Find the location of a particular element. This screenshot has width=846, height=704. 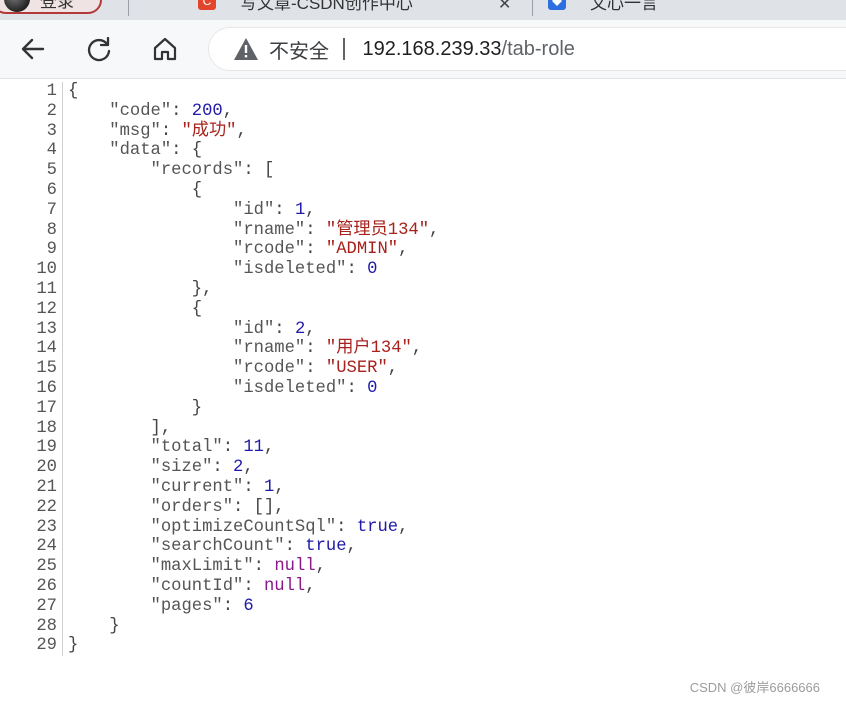

tab-wenxin: 文心一言 is located at coordinates (603, 8).